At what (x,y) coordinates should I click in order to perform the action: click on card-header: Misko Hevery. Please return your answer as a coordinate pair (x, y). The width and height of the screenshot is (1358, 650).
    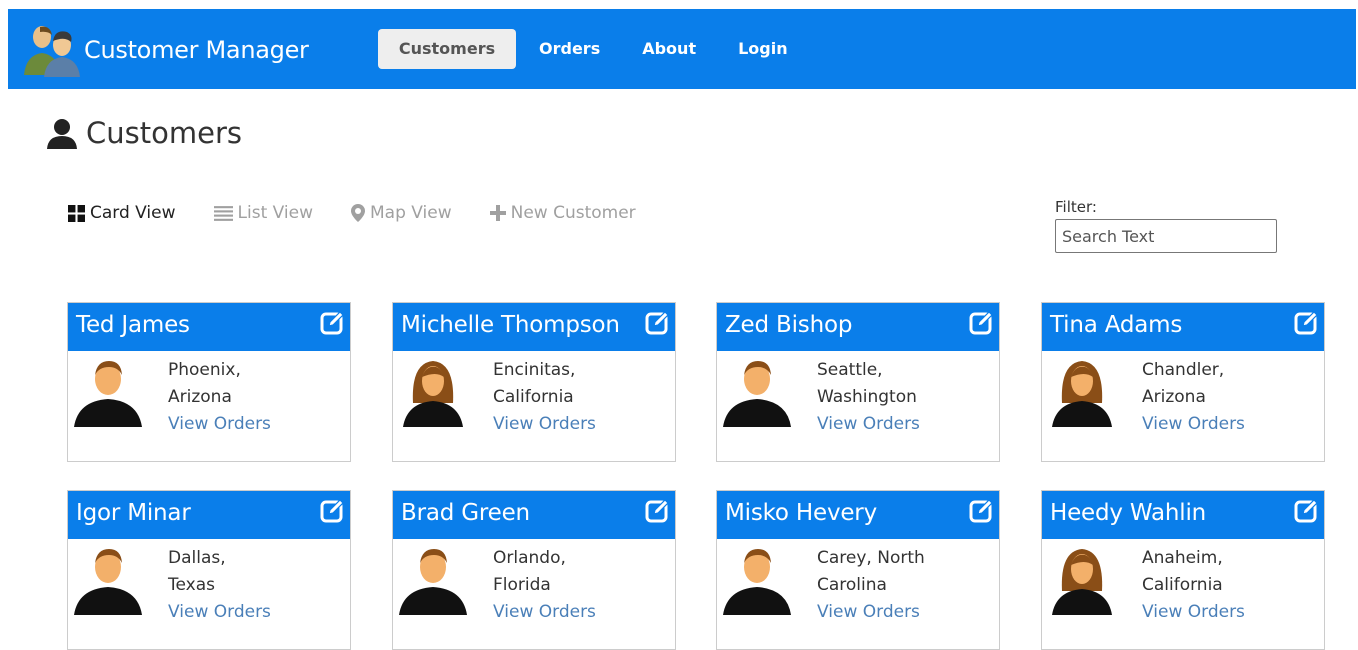
    Looking at the image, I should click on (858, 515).